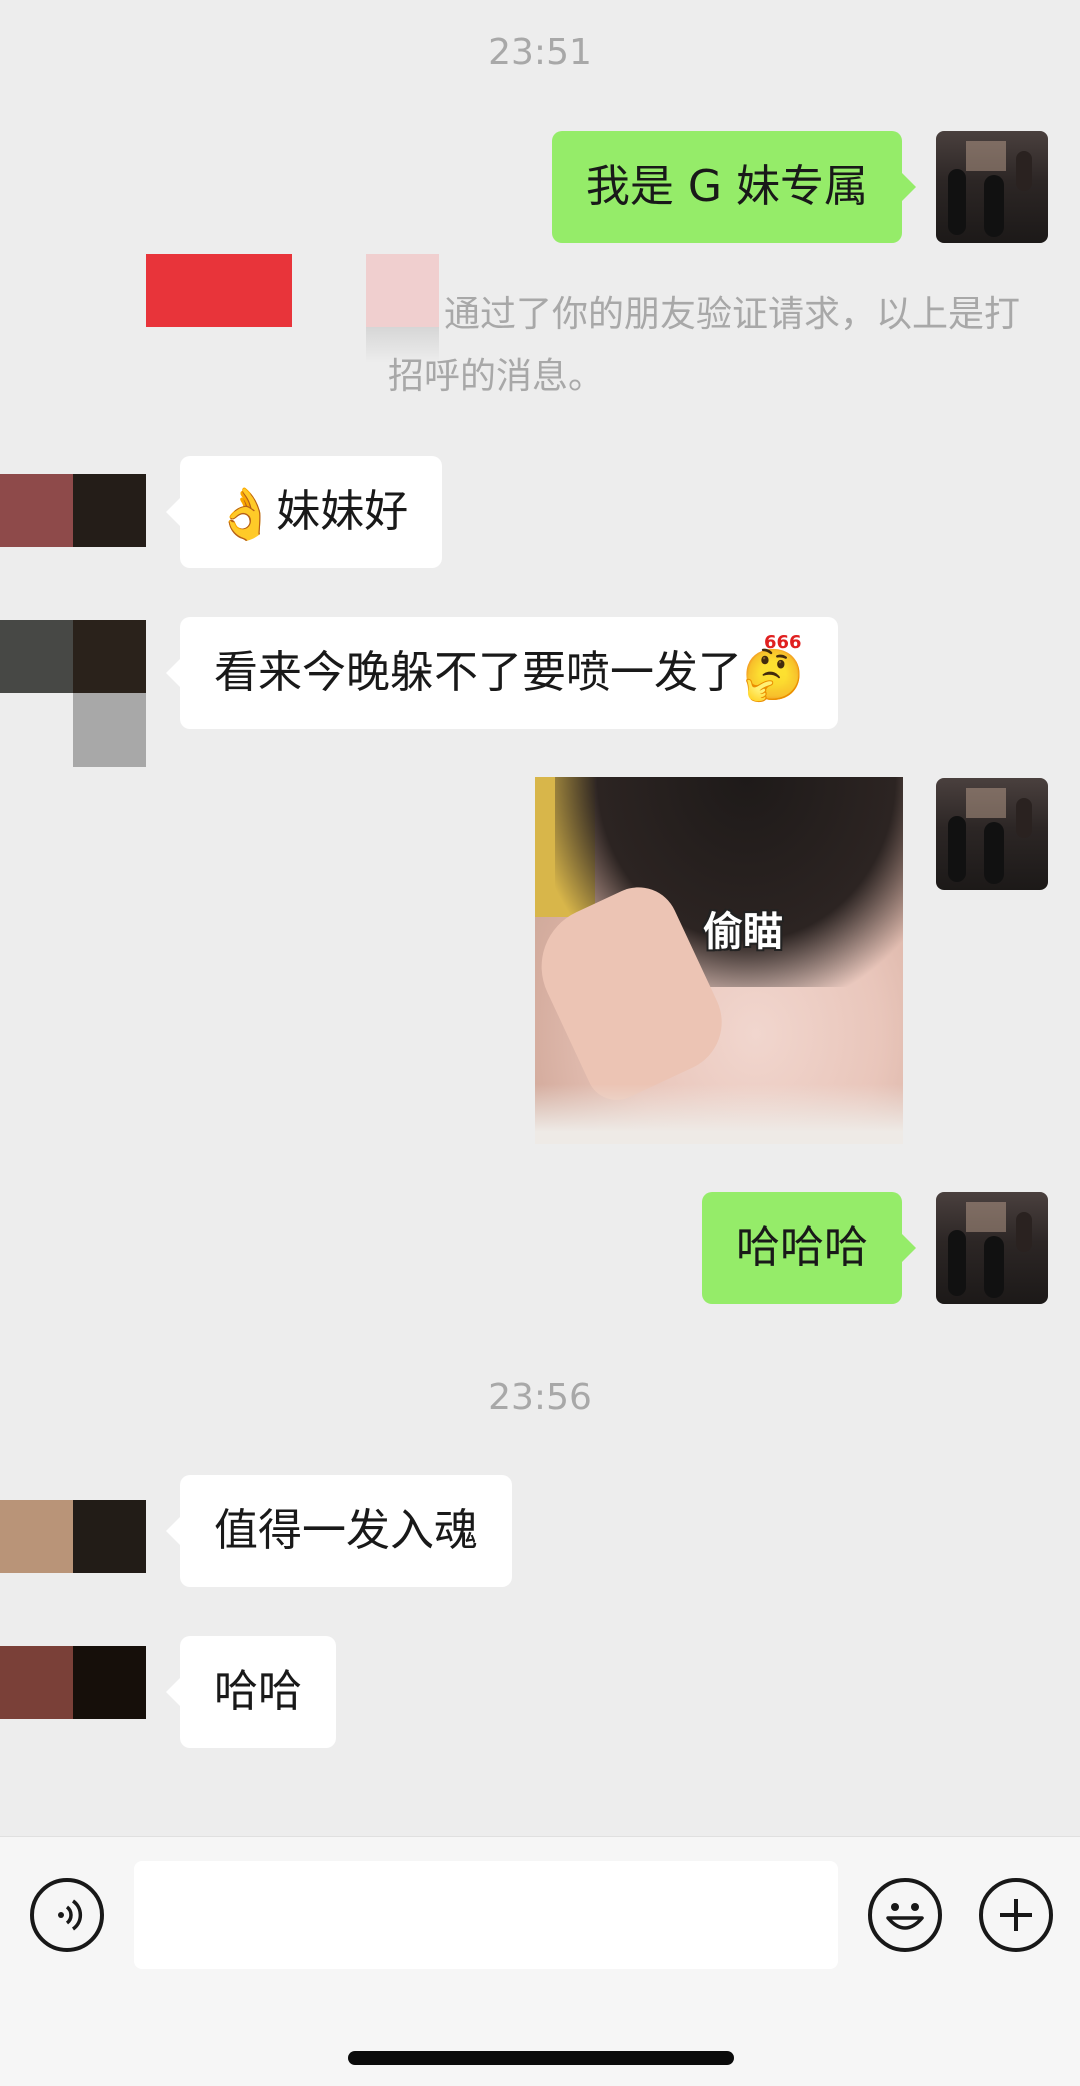  I want to click on input-bar, so click(540, 1961).